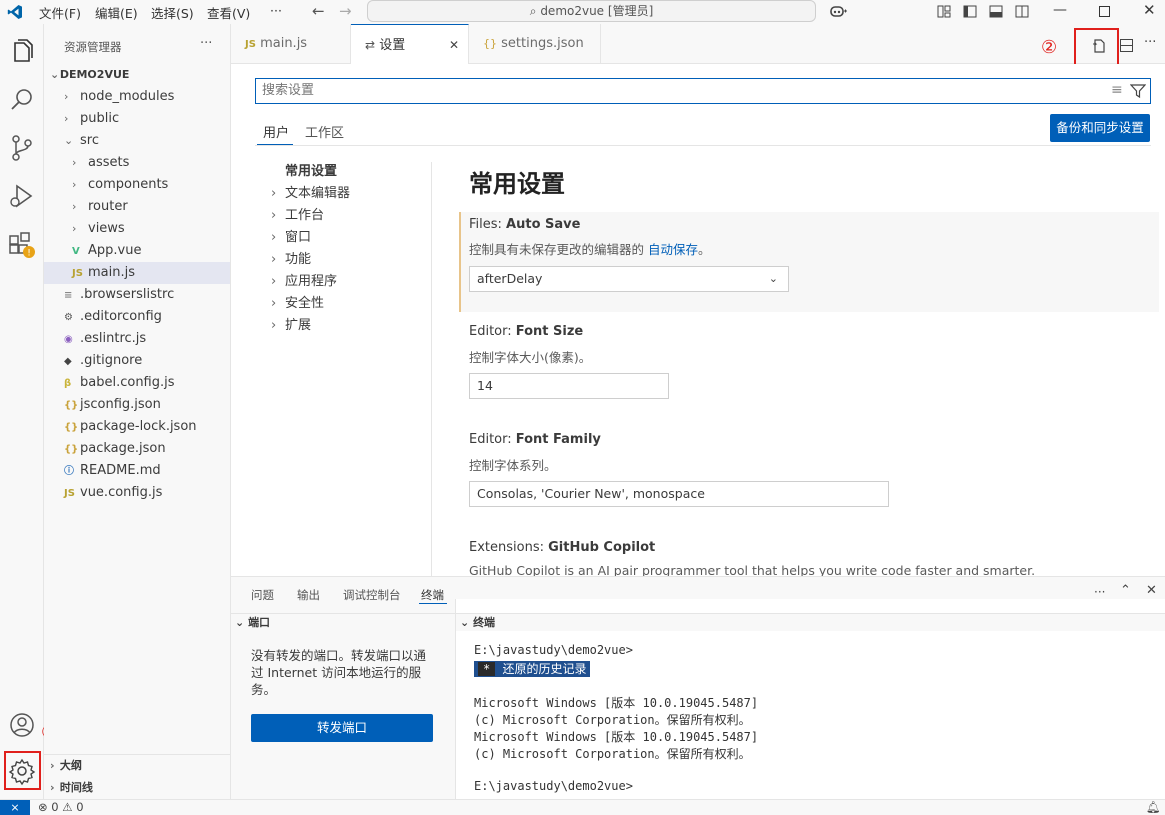 This screenshot has height=815, width=1165. I want to click on terminal-title: 终端, so click(484, 622).